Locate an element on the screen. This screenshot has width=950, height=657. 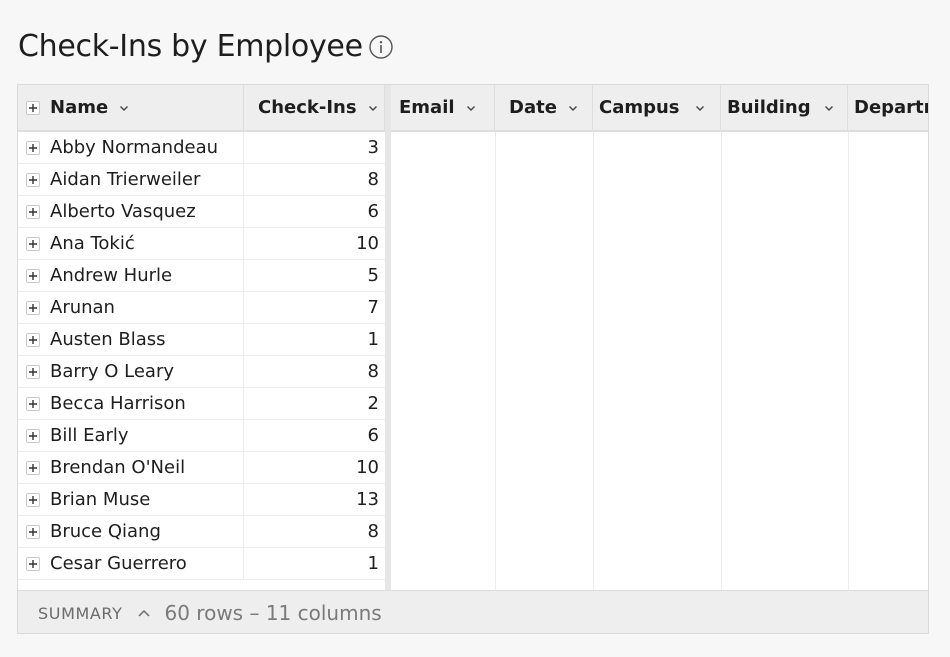
column-label: Campus is located at coordinates (639, 107).